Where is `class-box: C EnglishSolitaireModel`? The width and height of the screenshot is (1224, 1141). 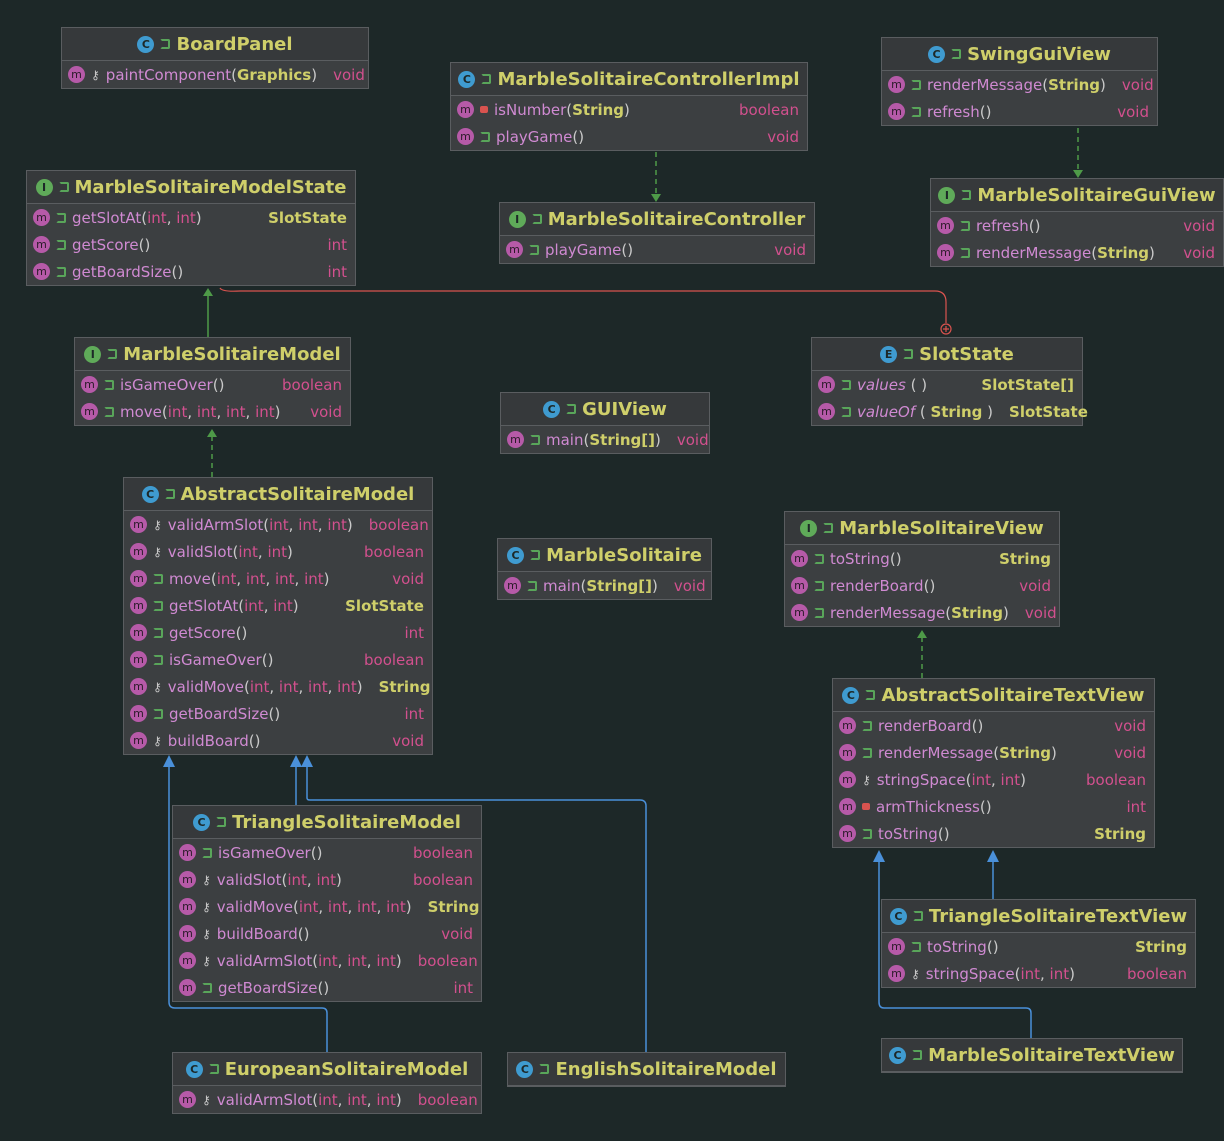
class-box: C EnglishSolitaireModel is located at coordinates (646, 1069).